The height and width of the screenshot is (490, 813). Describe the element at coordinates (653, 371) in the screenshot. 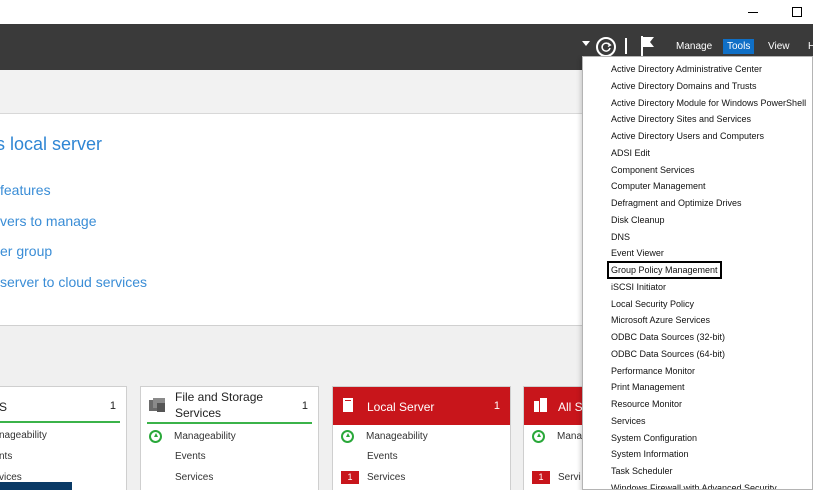

I see `menu-item-performance-monitor: Performance Monitor` at that location.